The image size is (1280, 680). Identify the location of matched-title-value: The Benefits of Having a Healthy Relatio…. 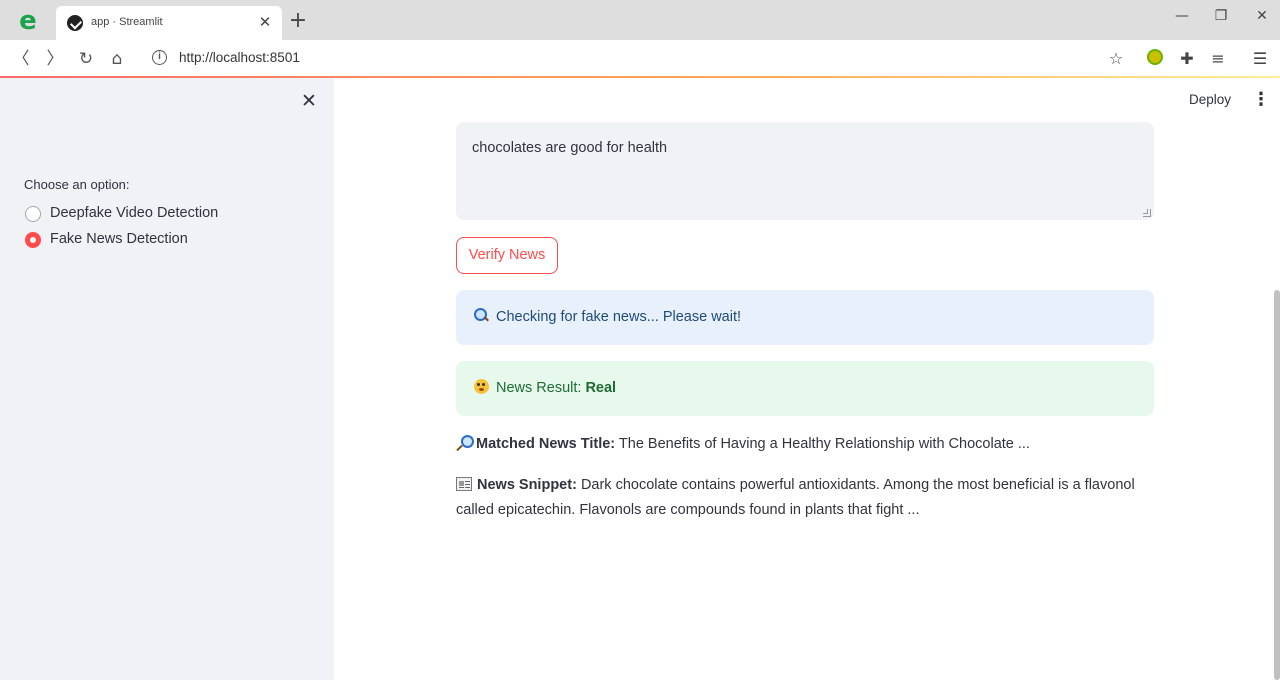
(824, 444).